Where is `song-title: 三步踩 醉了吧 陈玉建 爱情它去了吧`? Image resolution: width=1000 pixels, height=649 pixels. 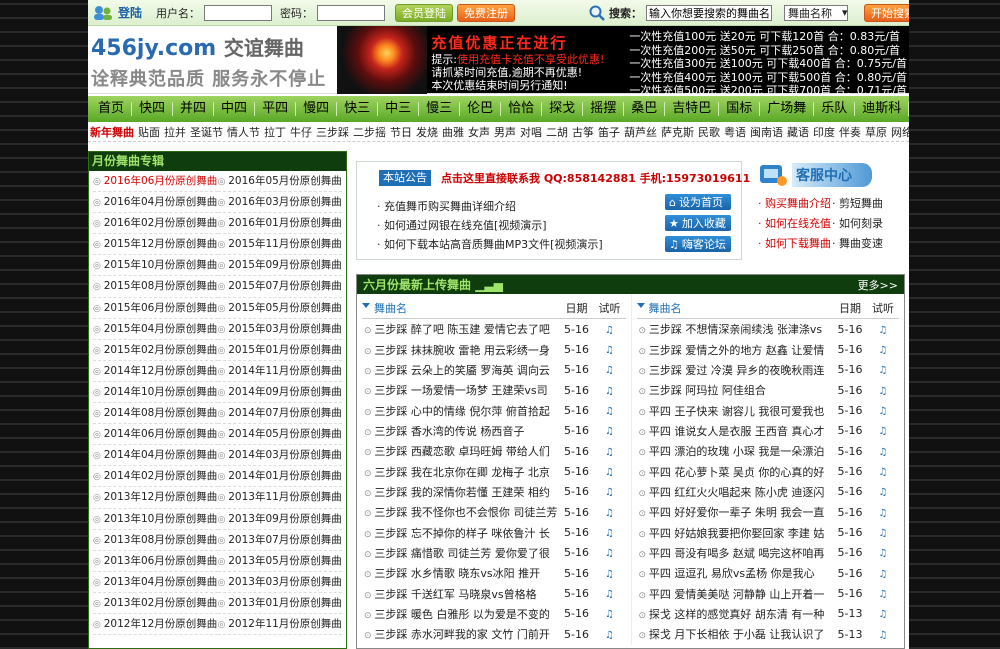
song-title: 三步踩 醉了吧 陈玉建 爱情它去了吧 is located at coordinates (461, 329).